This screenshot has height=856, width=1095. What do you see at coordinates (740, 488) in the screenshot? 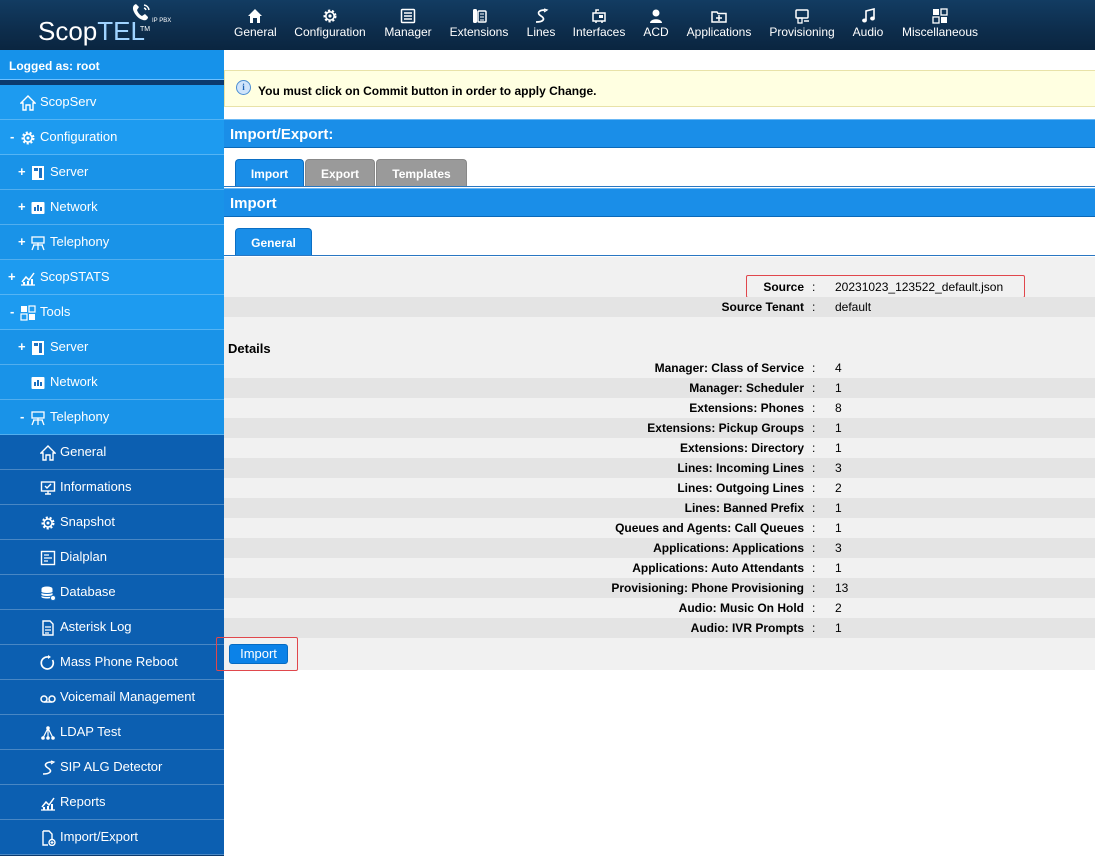
I see `detail-label: Lines: Outgoing Lines` at bounding box center [740, 488].